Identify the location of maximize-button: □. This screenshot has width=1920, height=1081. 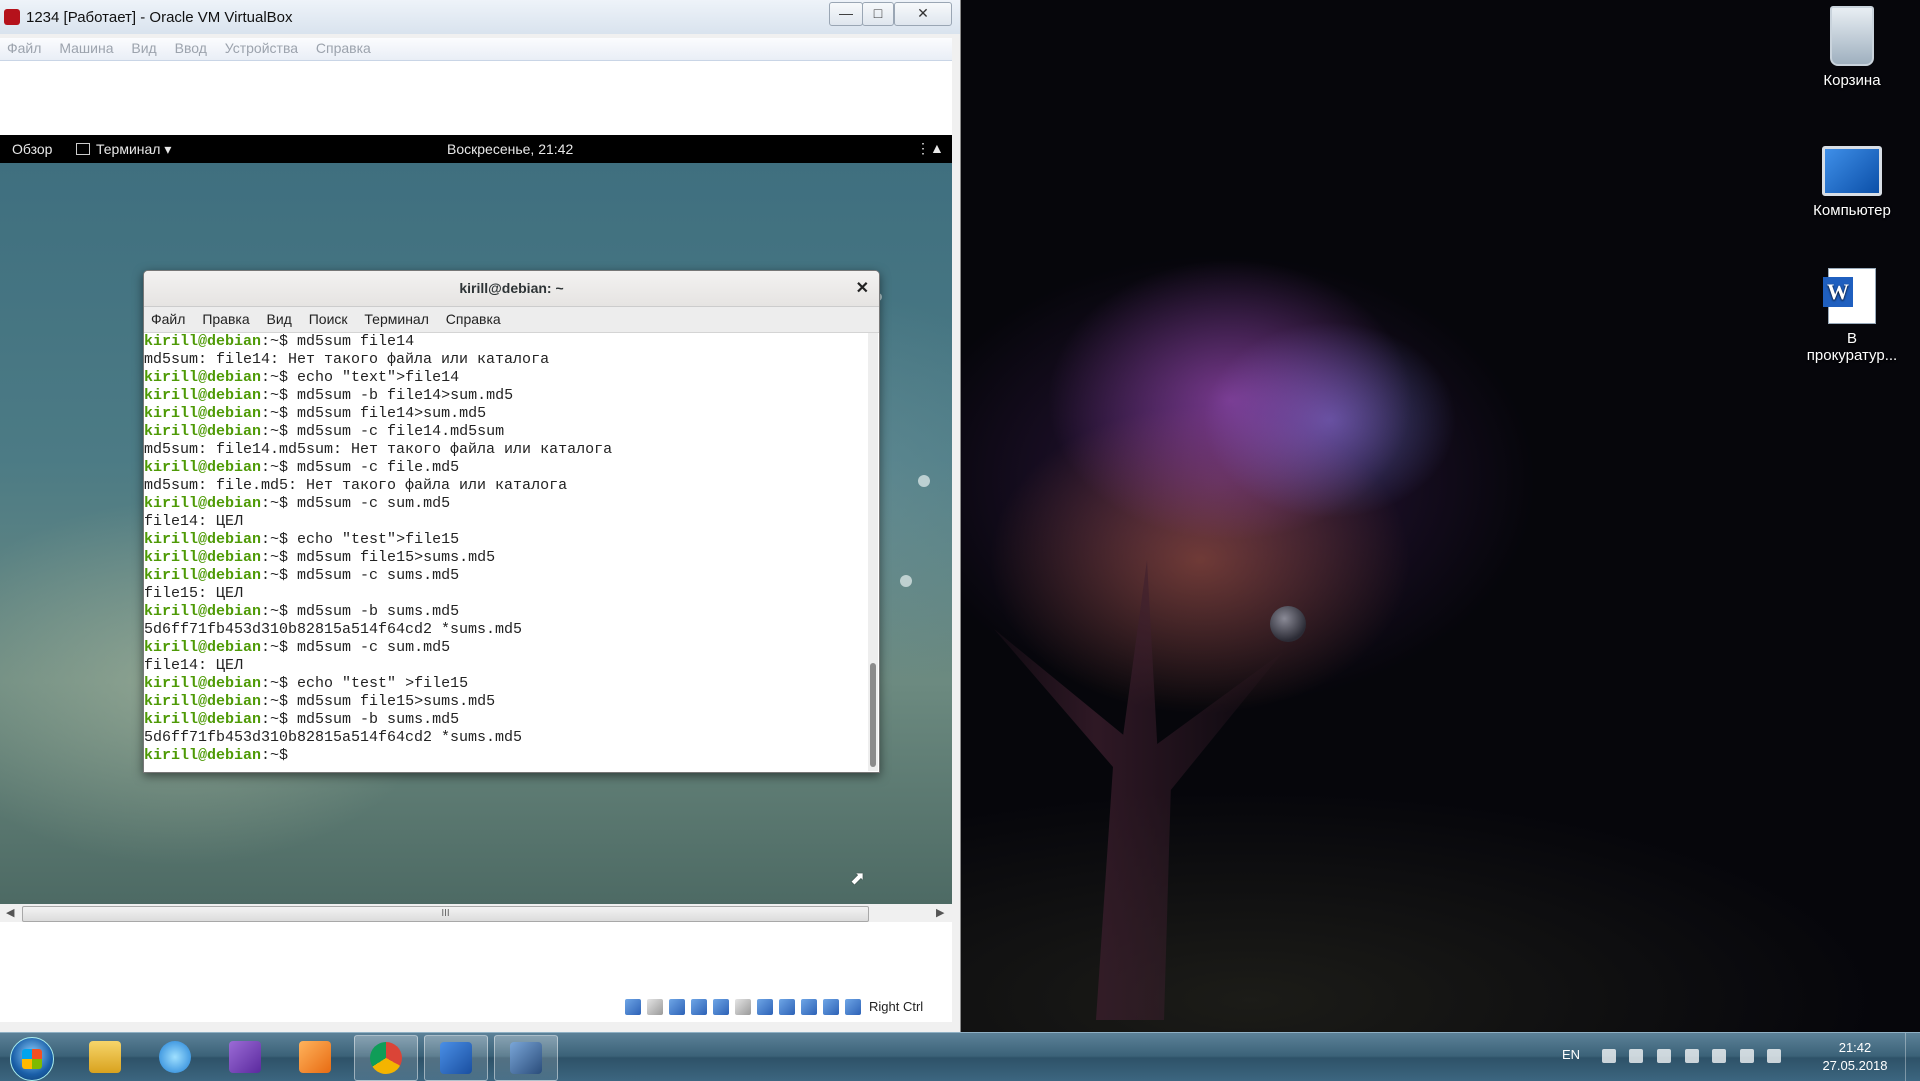
(878, 14).